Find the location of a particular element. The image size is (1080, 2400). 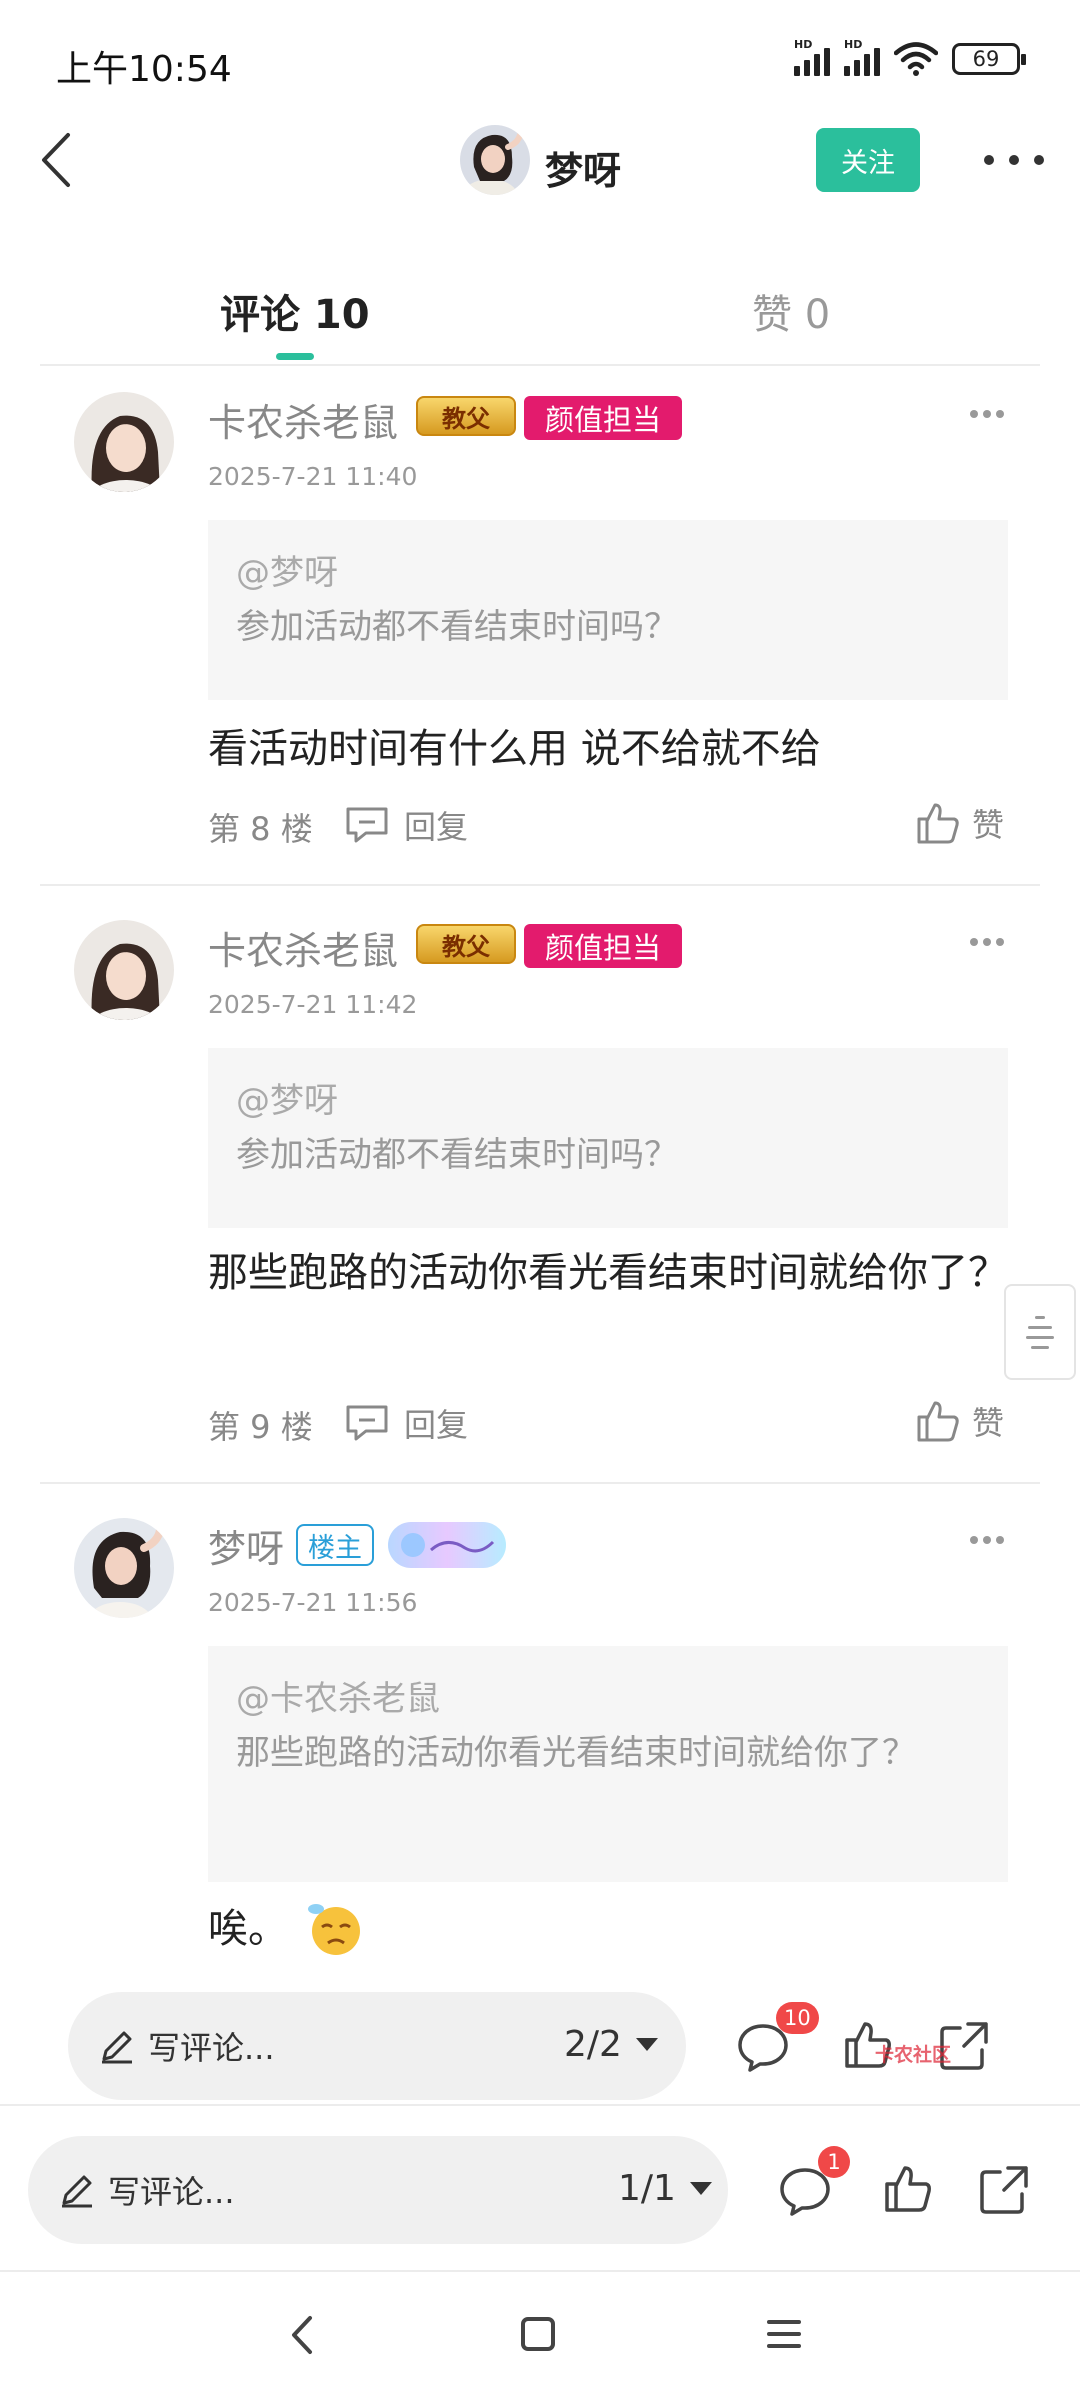

comments-button: 10 is located at coordinates (777, 2039).